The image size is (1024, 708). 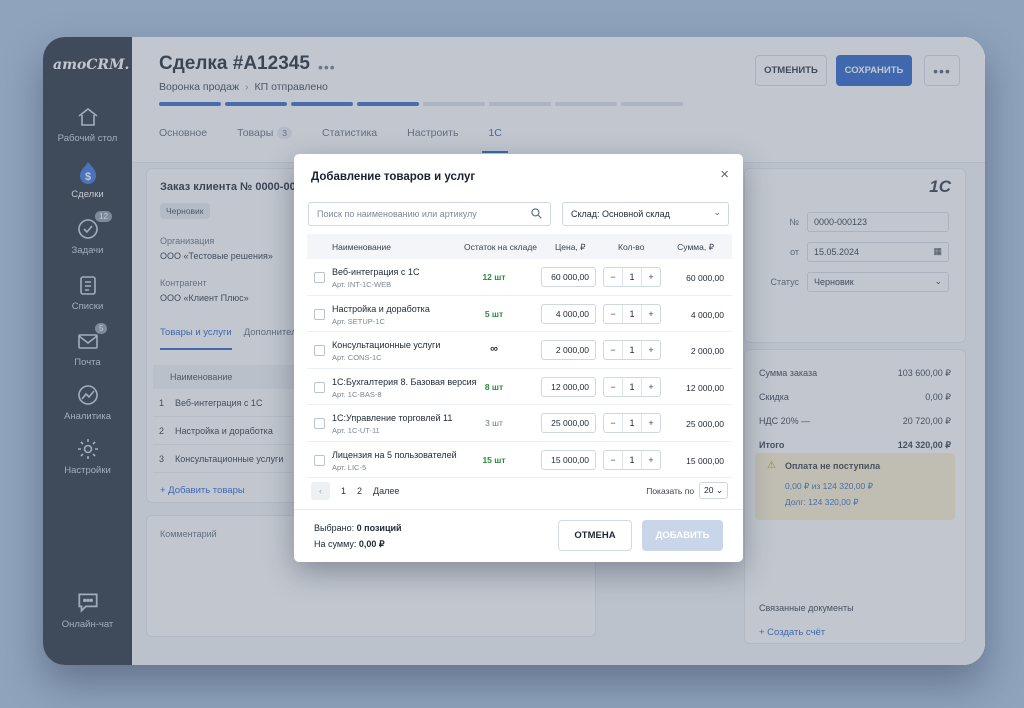 I want to click on product-name: Веб-интеграция с 1С, so click(x=376, y=272).